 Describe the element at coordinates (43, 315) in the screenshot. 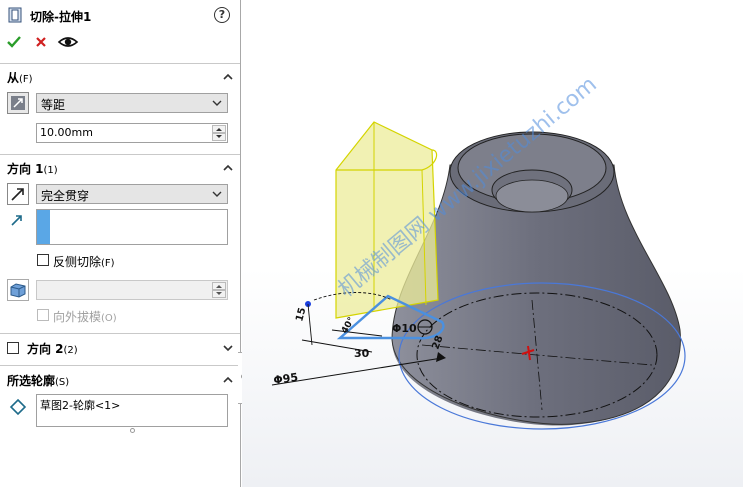

I see `draft-outward-checkbox` at that location.